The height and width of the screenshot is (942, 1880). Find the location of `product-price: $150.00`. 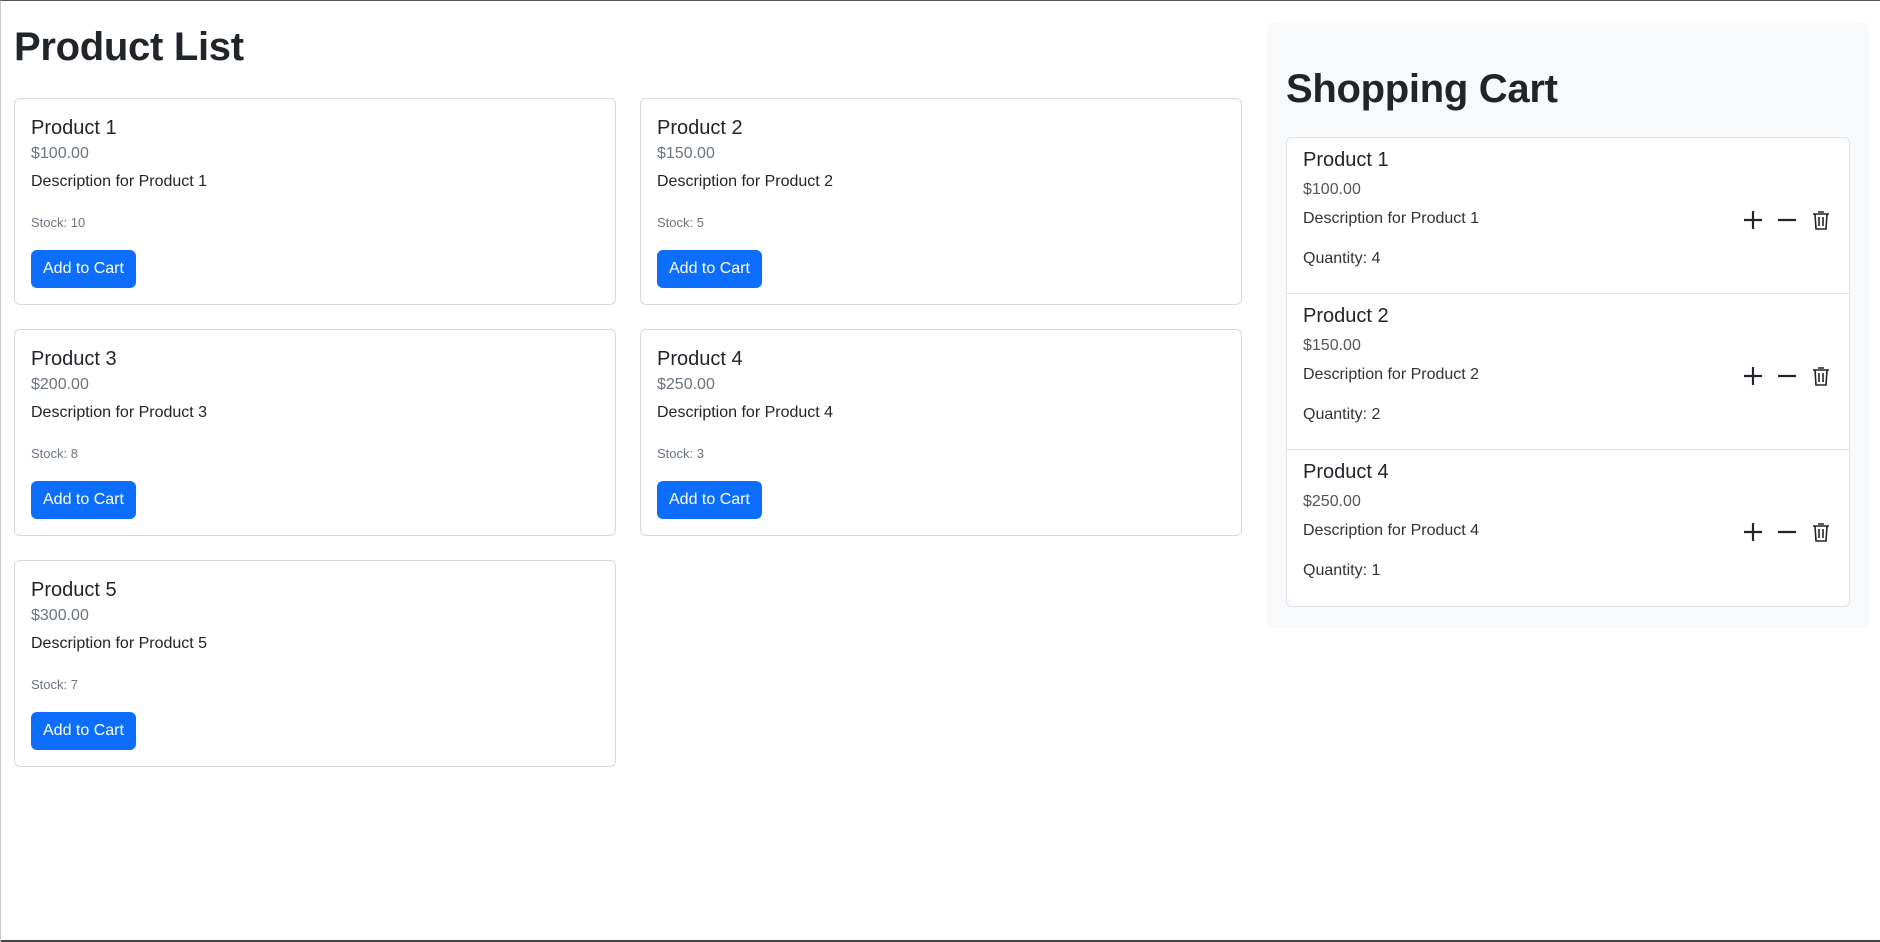

product-price: $150.00 is located at coordinates (686, 153).